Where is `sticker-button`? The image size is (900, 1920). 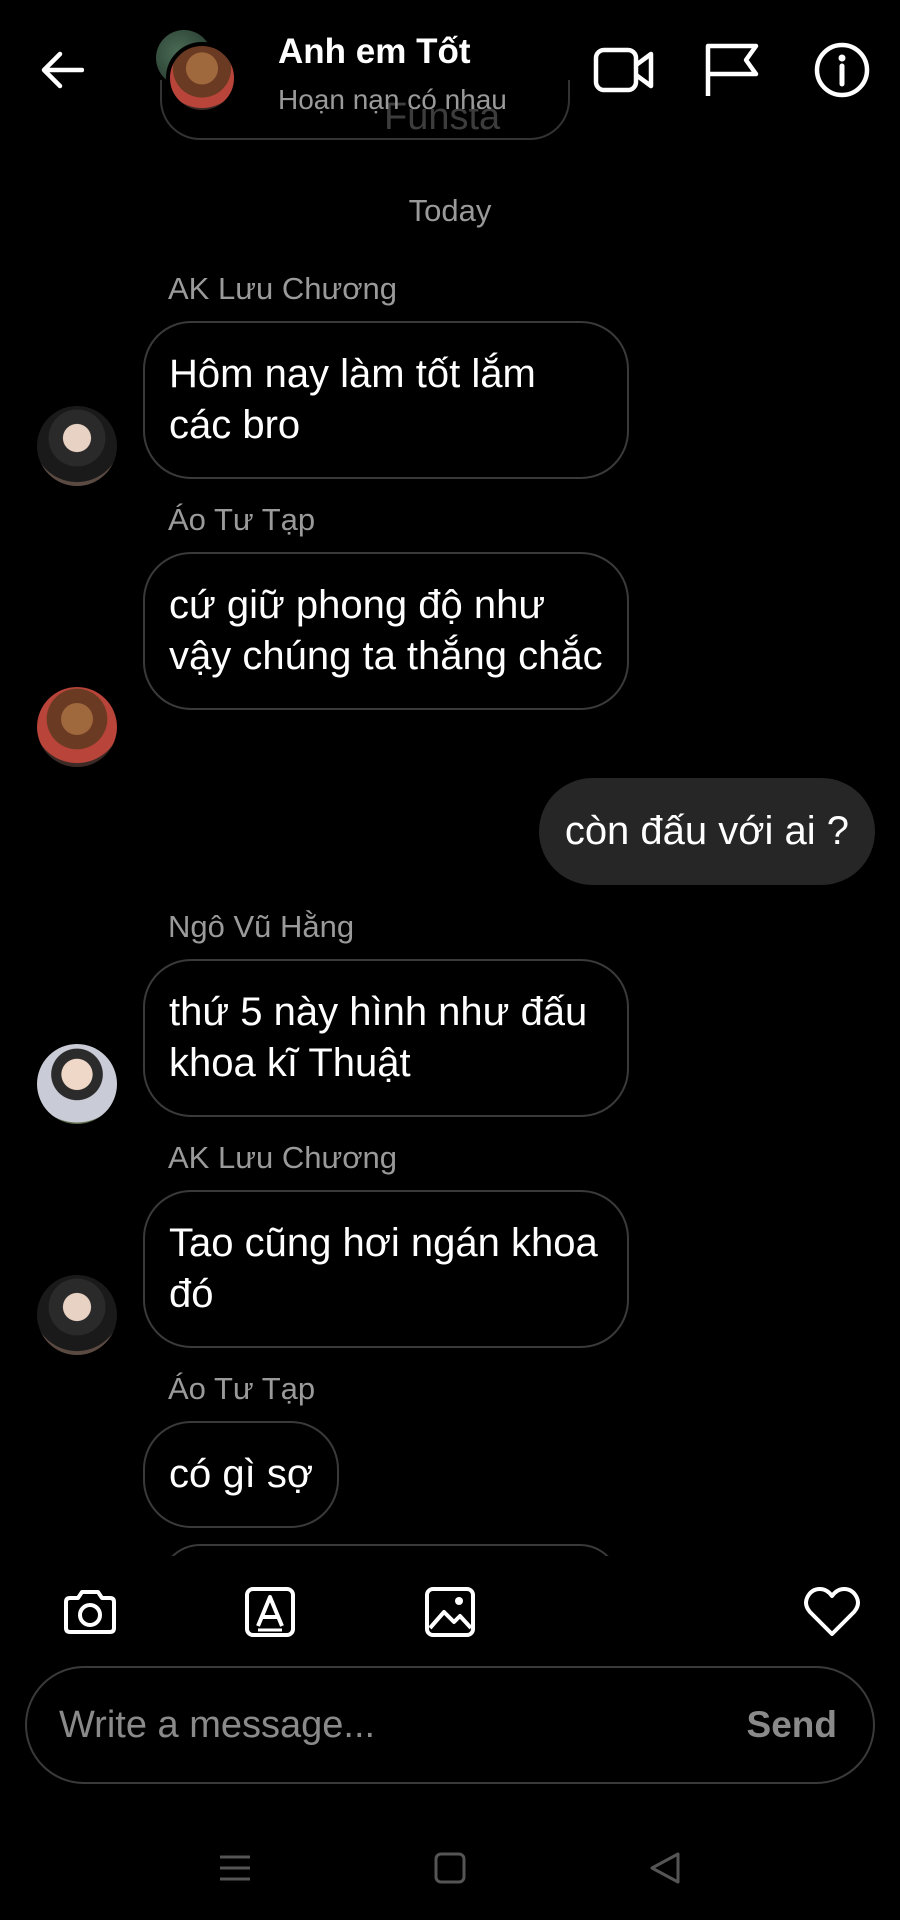 sticker-button is located at coordinates (270, 1612).